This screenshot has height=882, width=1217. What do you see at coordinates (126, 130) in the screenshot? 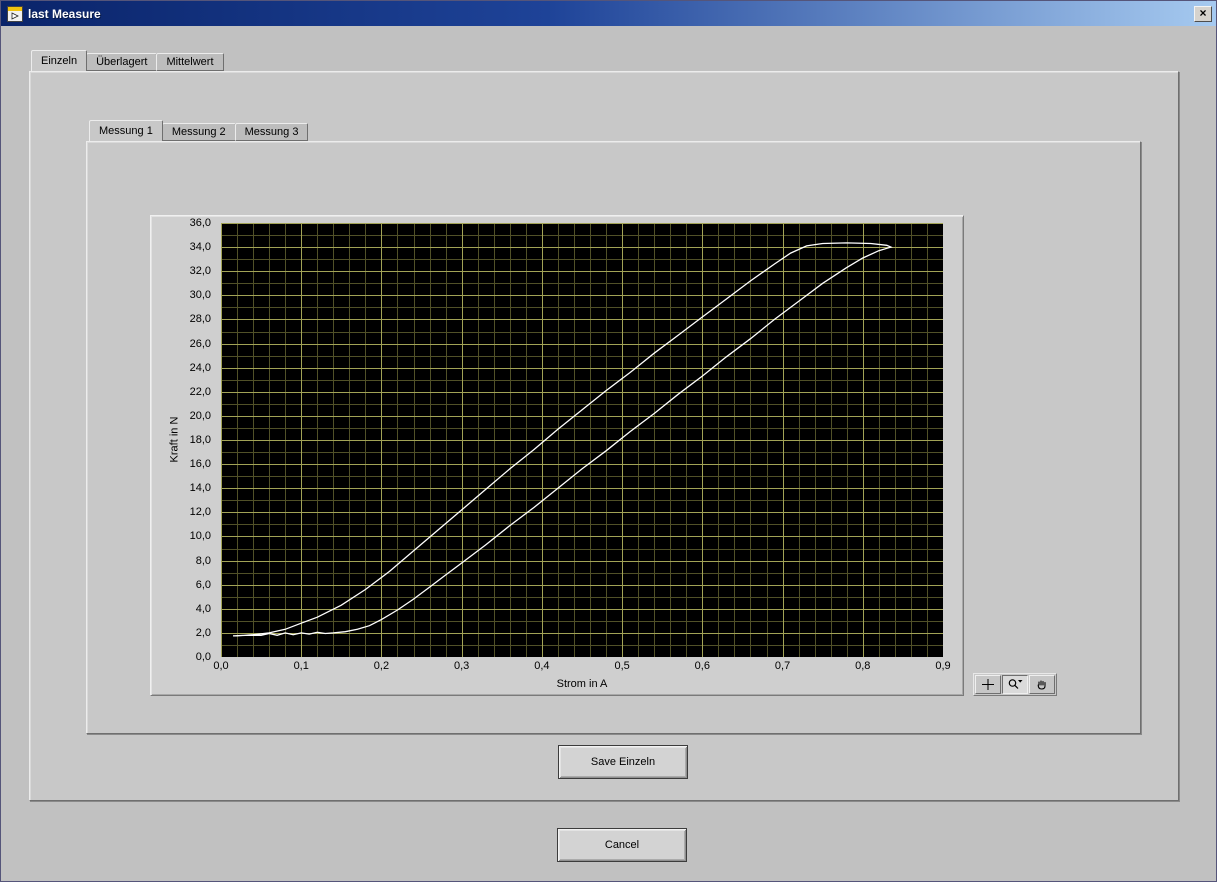
I see `tab-messung-1: Messung 1` at bounding box center [126, 130].